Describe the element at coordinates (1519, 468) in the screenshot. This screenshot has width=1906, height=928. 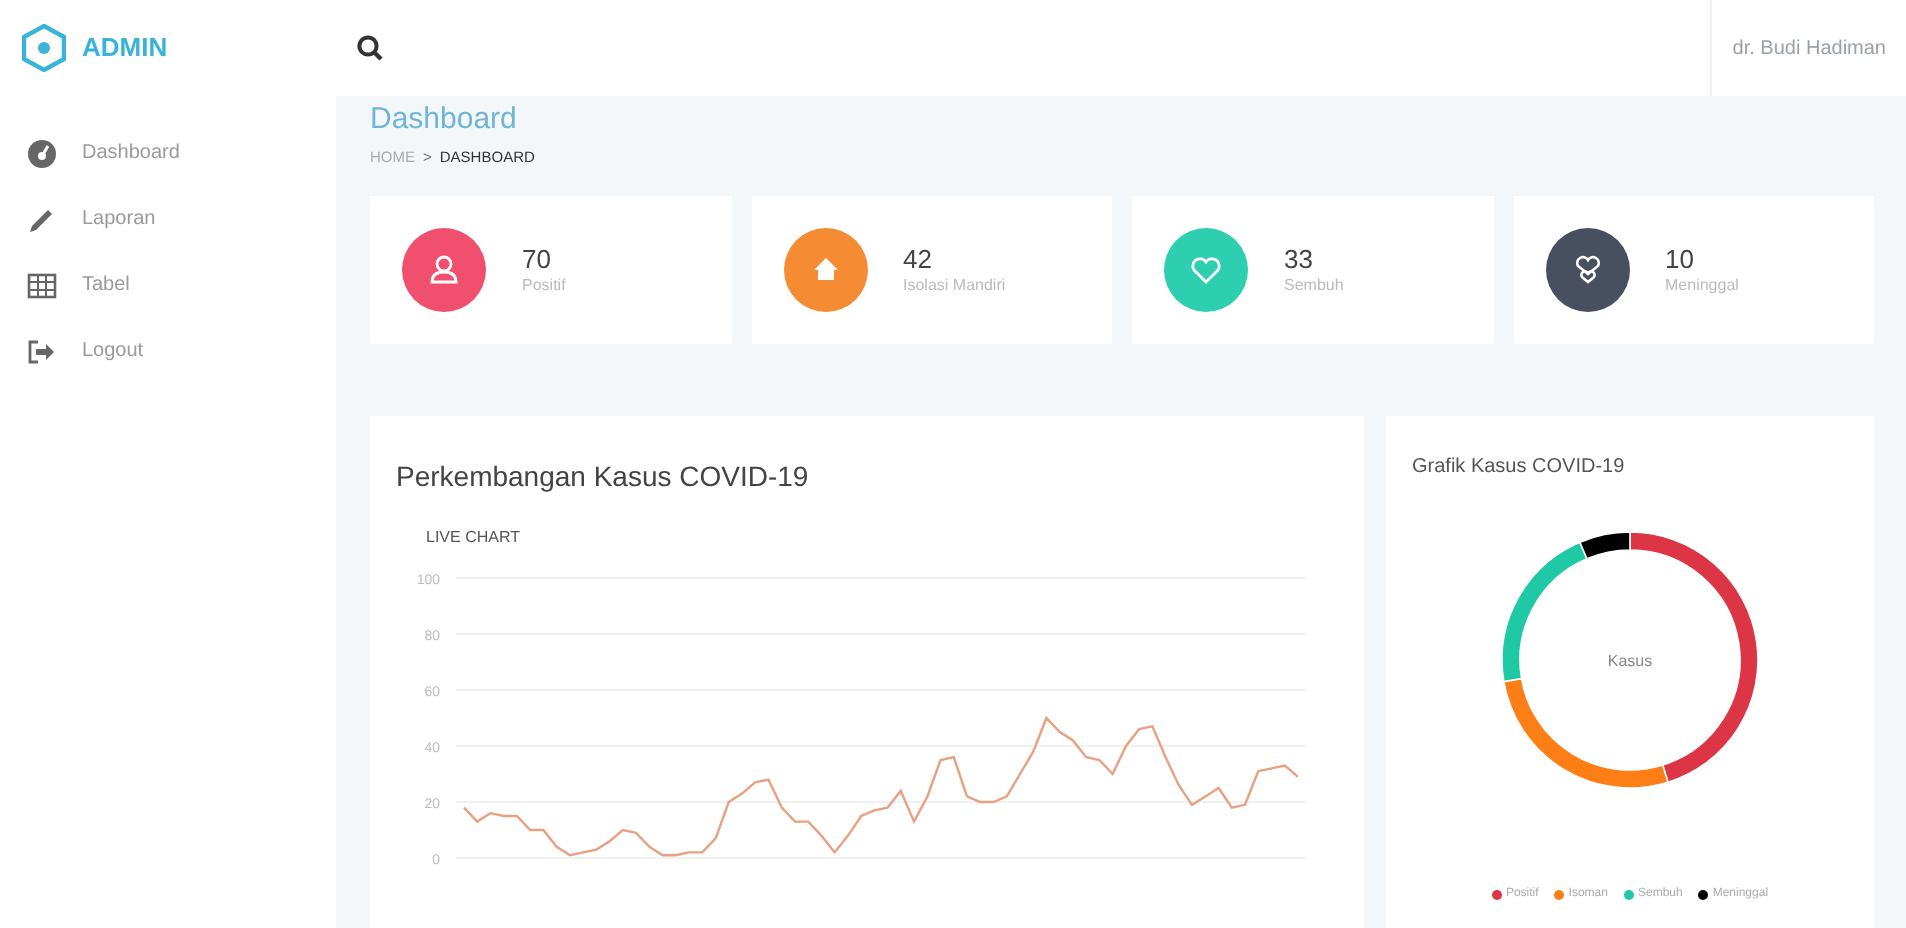
I see `card-title: Grafik Kasus COVID-19` at that location.